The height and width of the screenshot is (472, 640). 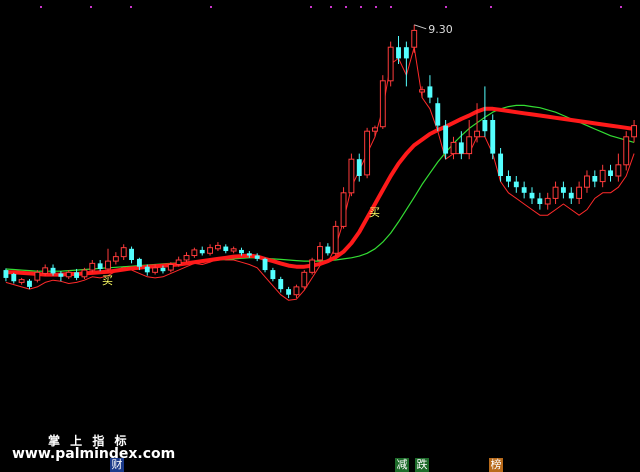 I want to click on tab-fall: 跌, so click(x=422, y=465).